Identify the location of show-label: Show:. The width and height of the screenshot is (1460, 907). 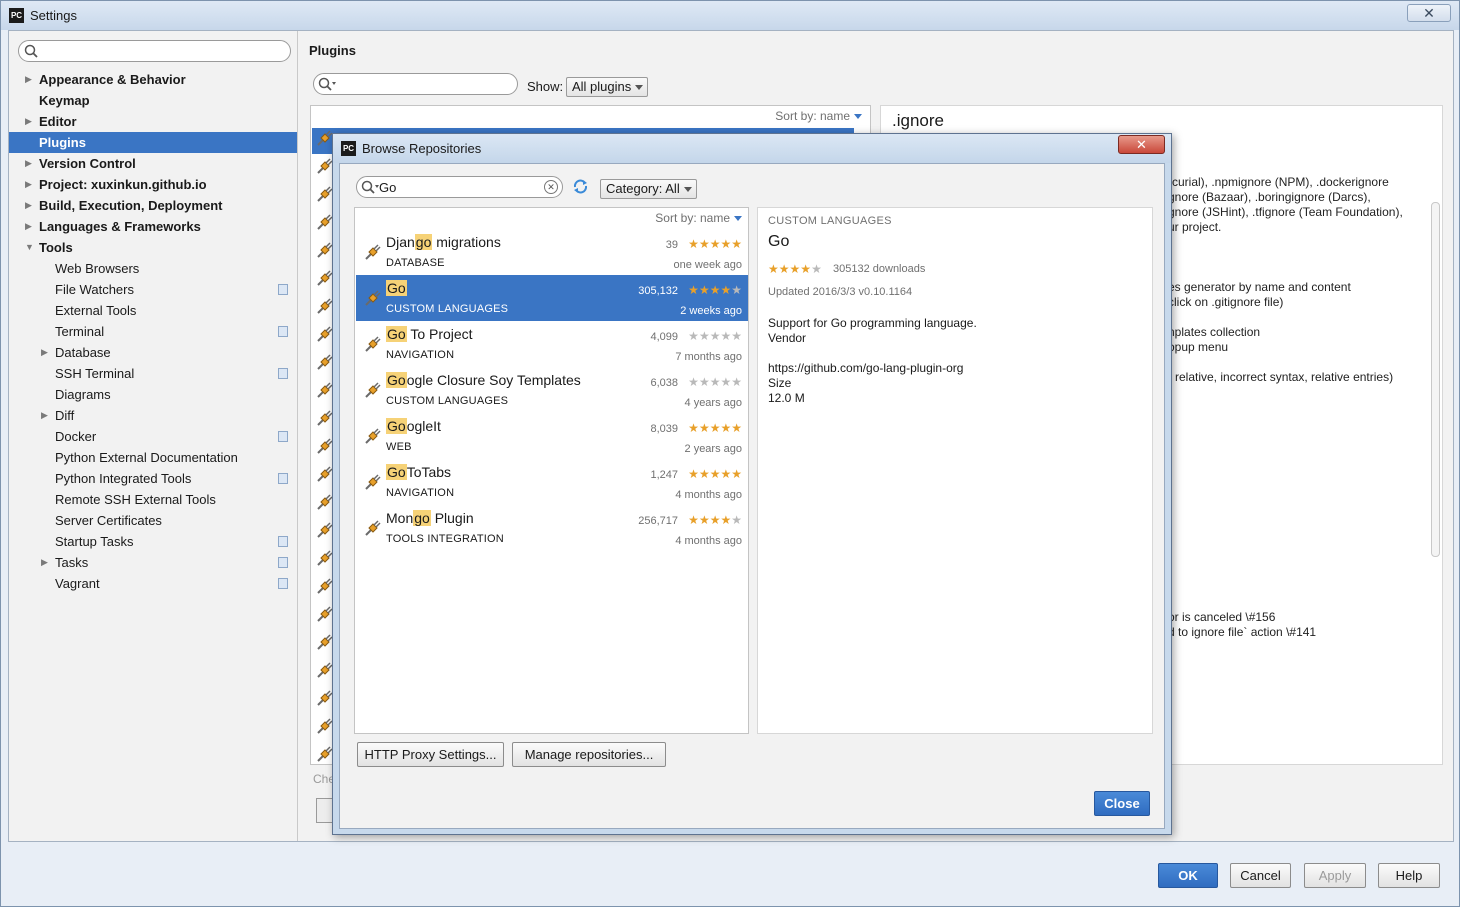
(545, 86).